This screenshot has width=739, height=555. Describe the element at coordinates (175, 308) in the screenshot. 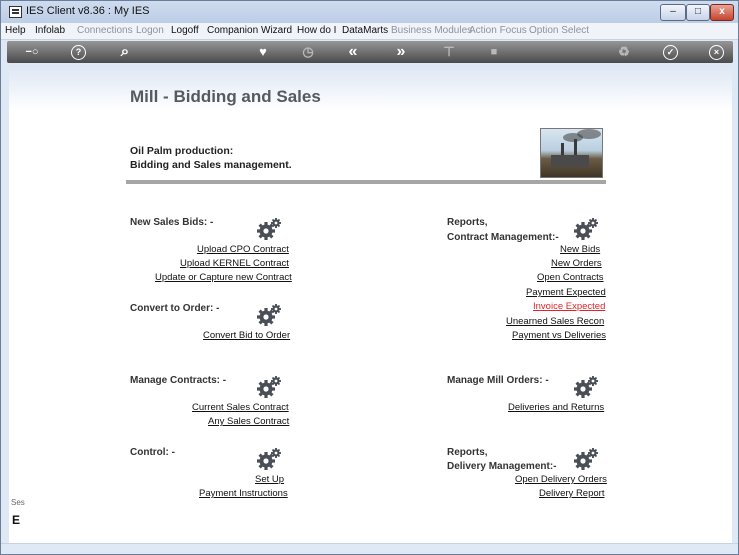

I see `convert-to-order-label: Convert to Order: -` at that location.